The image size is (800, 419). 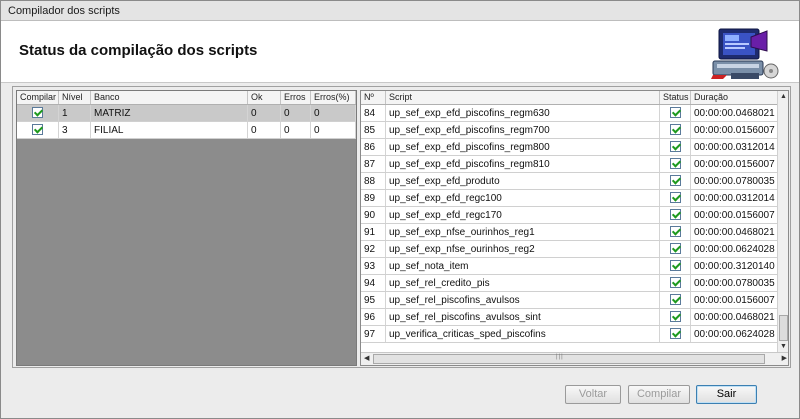 I want to click on col-ok: Ok, so click(x=264, y=97).